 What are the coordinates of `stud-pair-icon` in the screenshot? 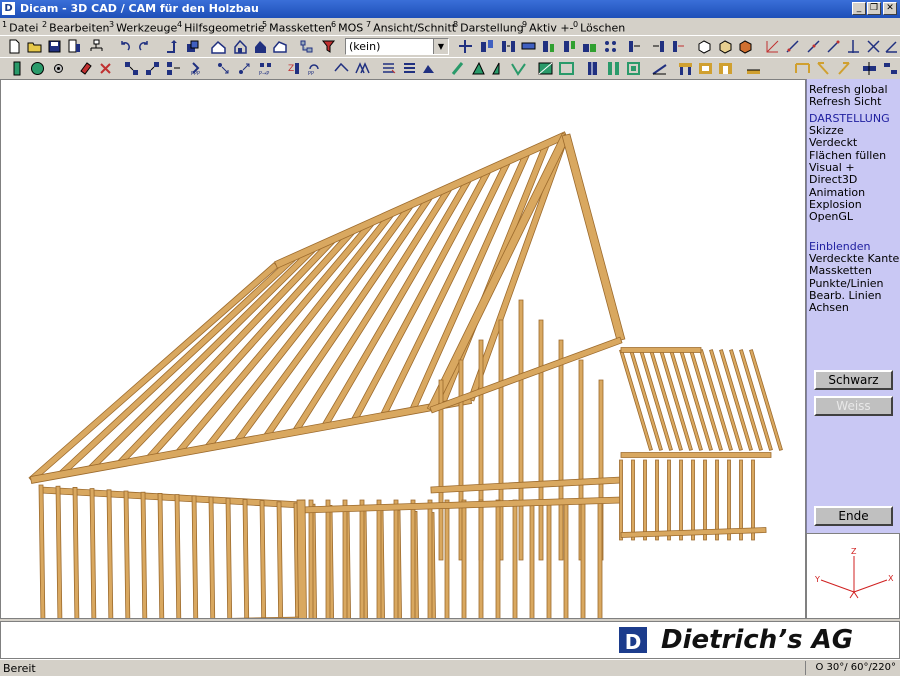 It's located at (613, 68).